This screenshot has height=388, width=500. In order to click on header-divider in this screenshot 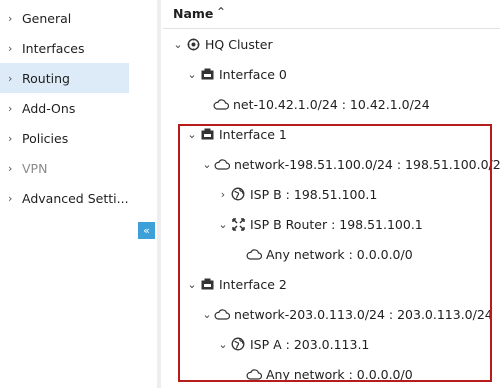, I will do `click(331, 28)`.